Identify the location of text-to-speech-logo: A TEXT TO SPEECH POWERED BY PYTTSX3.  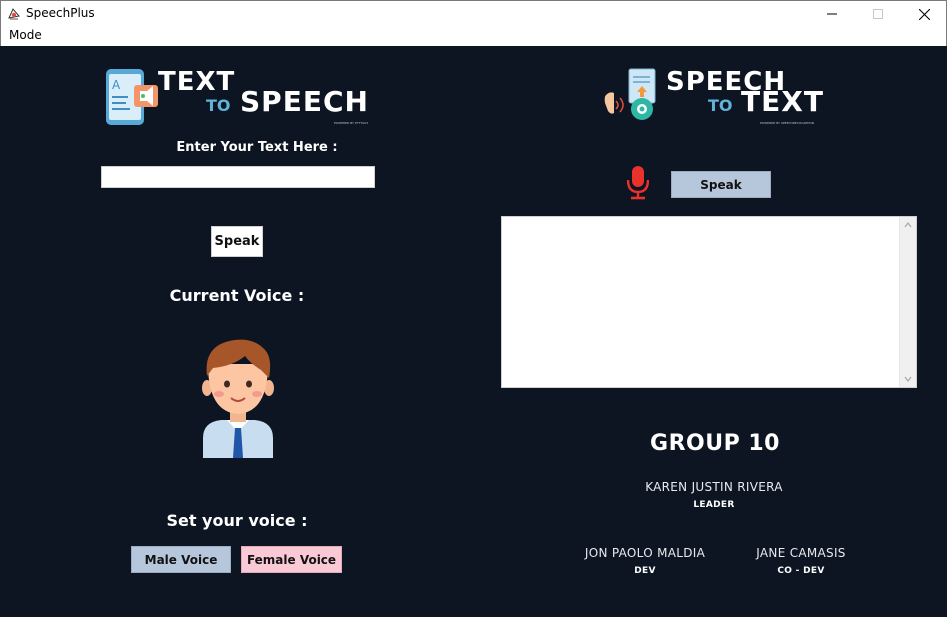
(241, 98).